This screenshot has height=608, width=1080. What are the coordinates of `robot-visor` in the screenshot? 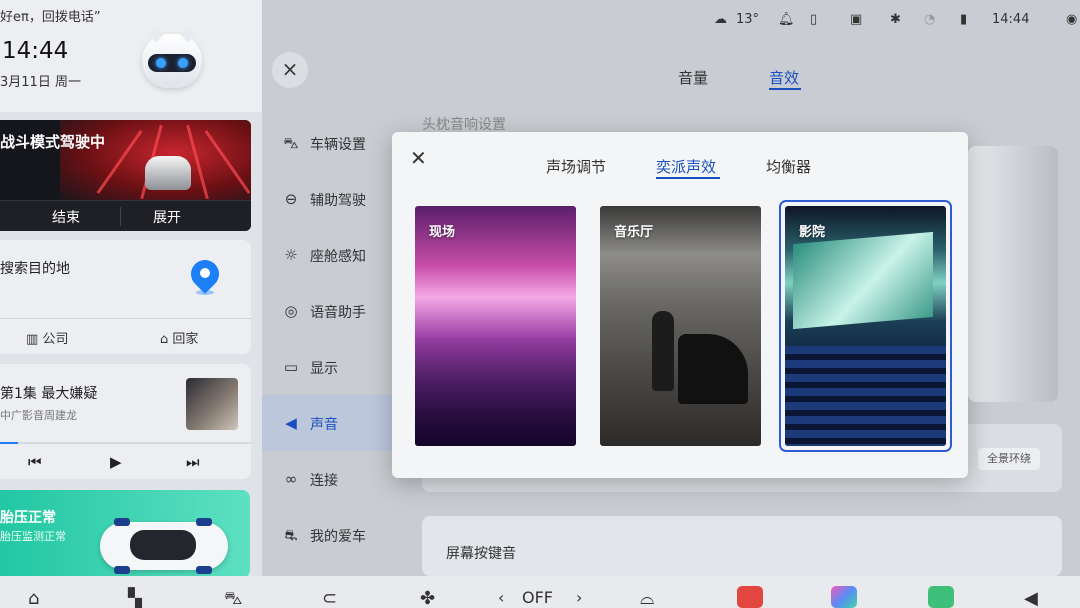 It's located at (172, 63).